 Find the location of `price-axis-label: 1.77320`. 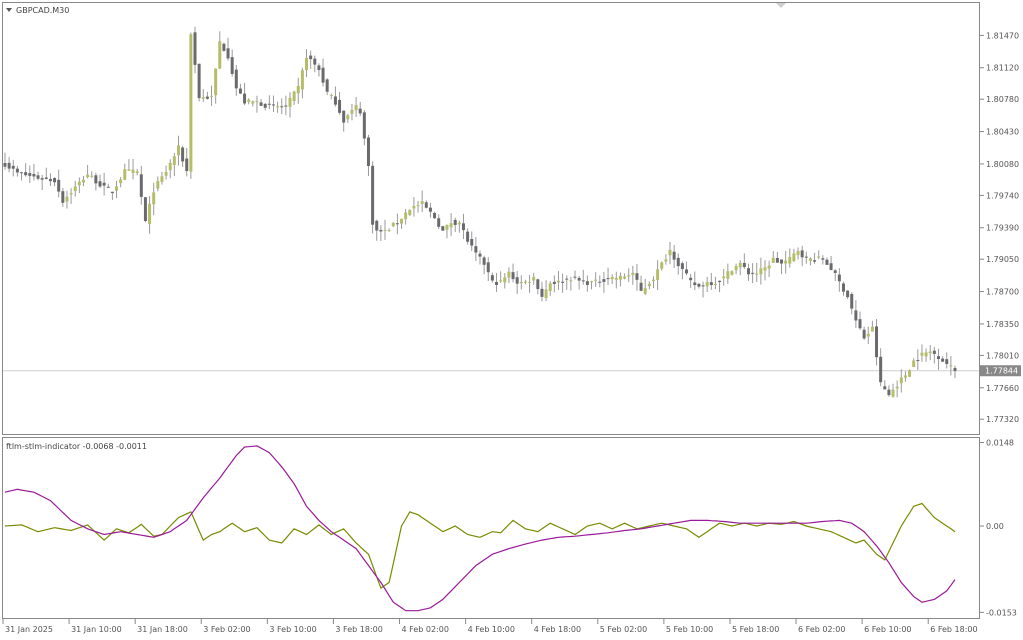

price-axis-label: 1.77320 is located at coordinates (1002, 419).